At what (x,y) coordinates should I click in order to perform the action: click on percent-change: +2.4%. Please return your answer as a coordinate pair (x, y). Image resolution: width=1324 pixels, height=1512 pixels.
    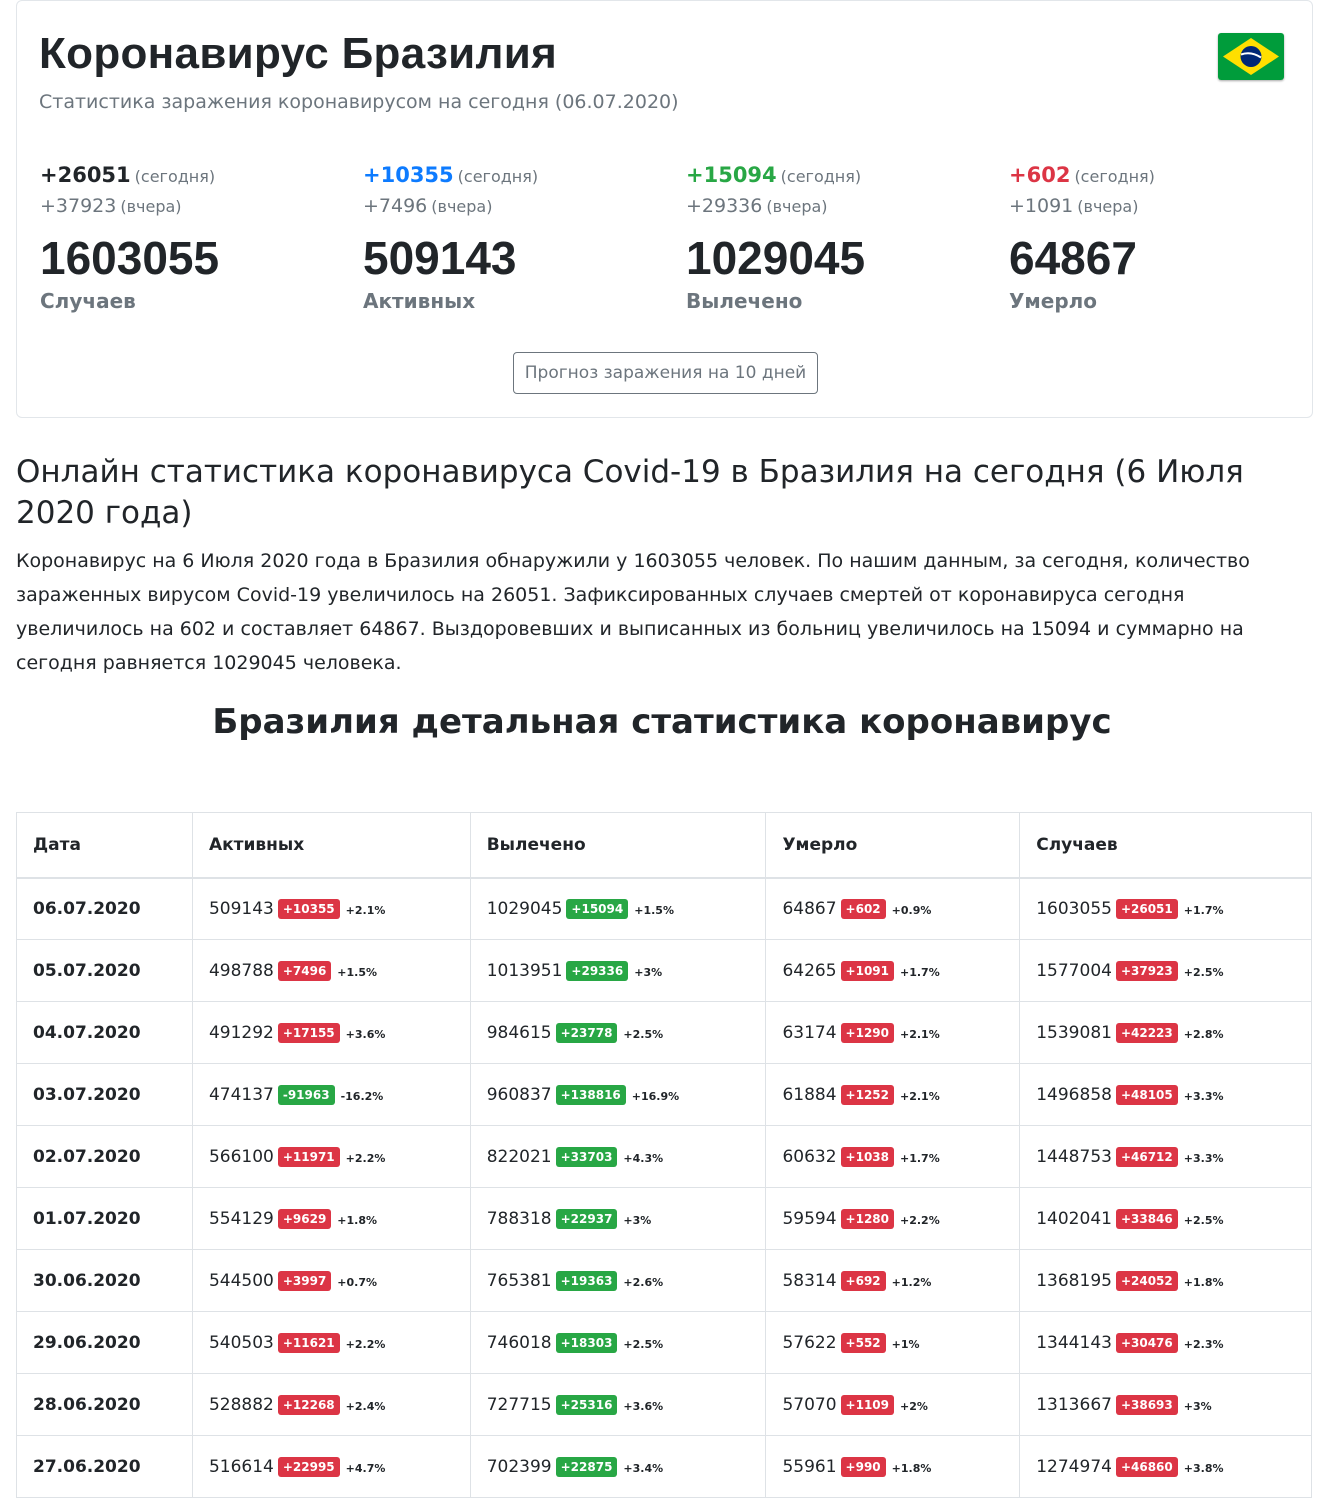
    Looking at the image, I should click on (365, 1406).